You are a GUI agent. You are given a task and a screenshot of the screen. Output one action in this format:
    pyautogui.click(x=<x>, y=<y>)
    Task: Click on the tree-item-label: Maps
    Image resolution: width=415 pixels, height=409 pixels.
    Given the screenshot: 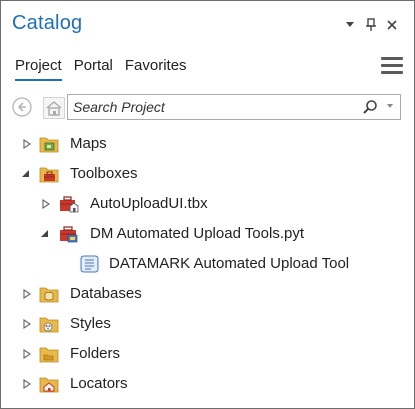 What is the action you would take?
    pyautogui.click(x=88, y=143)
    